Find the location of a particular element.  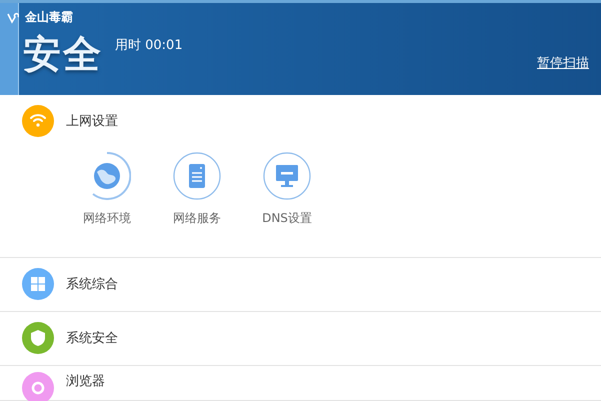

item-label: DNS设置 is located at coordinates (287, 218).